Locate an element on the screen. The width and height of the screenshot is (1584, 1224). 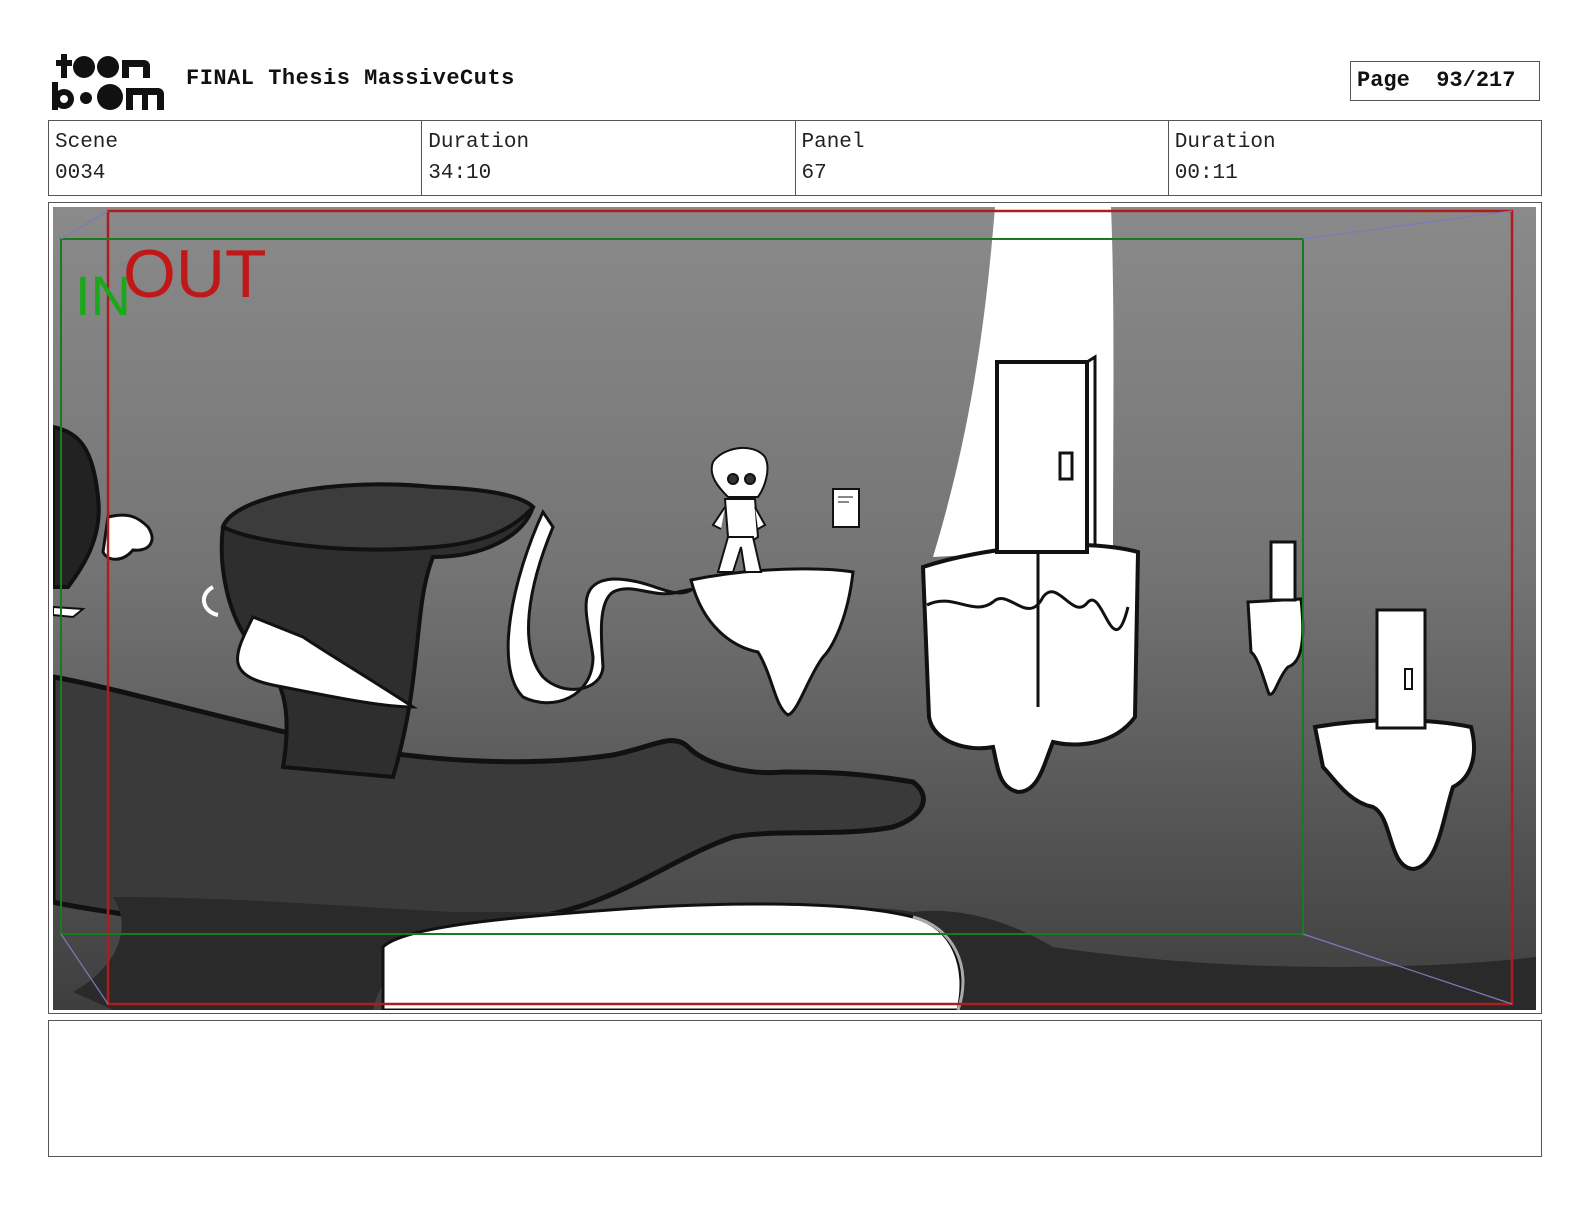
scene-duration-label: Duration is located at coordinates (479, 142).